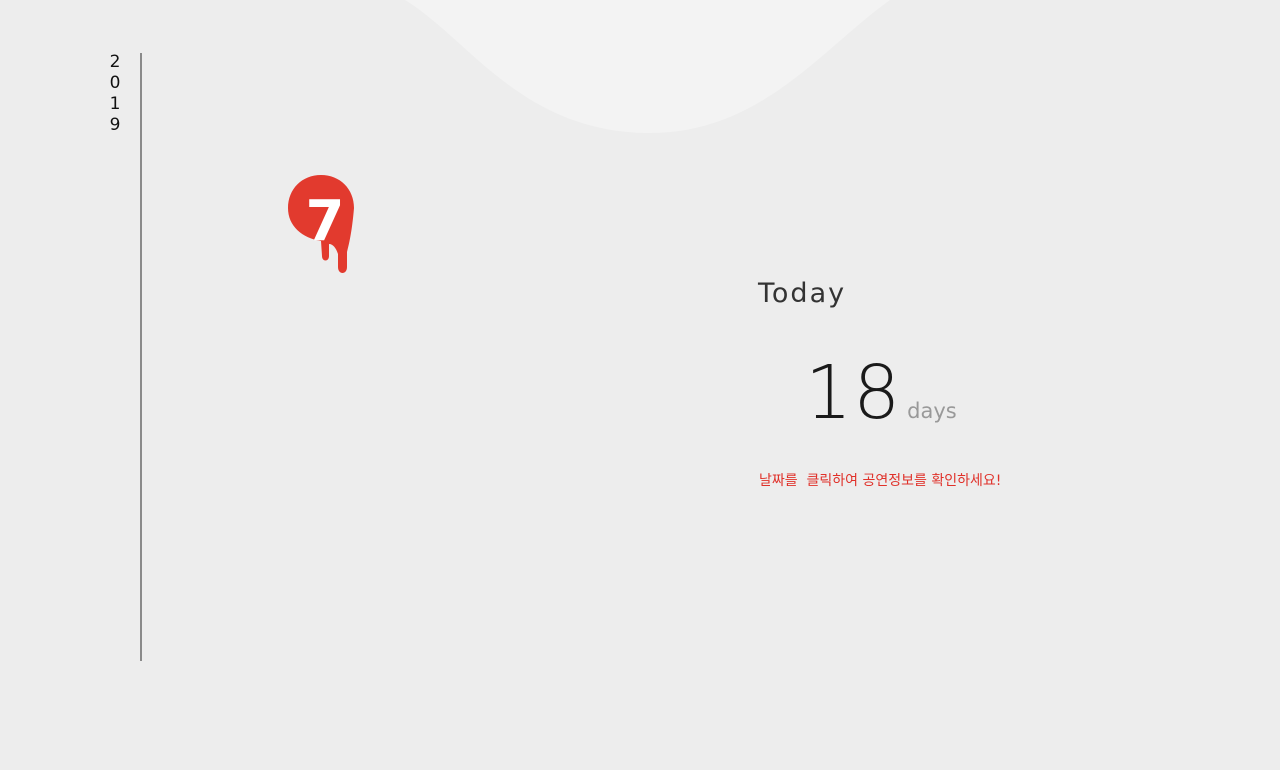 The image size is (1280, 770). What do you see at coordinates (853, 393) in the screenshot?
I see `days-count: 18` at bounding box center [853, 393].